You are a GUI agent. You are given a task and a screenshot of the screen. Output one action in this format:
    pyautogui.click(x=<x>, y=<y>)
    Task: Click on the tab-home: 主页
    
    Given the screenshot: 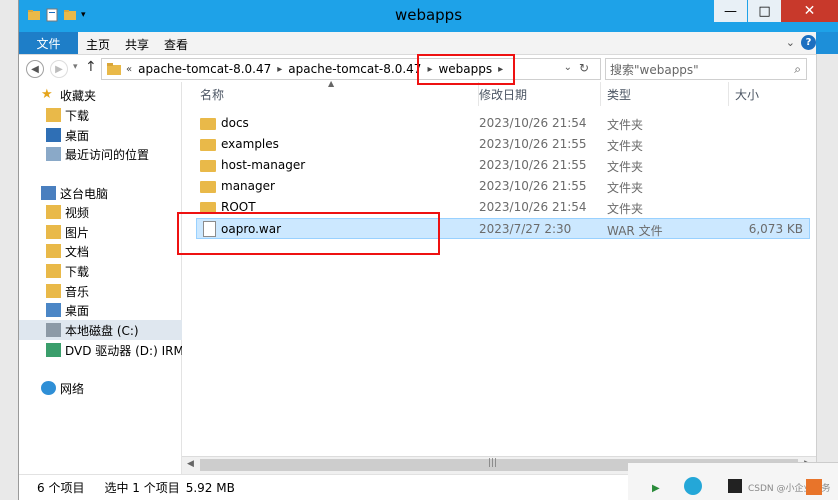 What is the action you would take?
    pyautogui.click(x=98, y=44)
    